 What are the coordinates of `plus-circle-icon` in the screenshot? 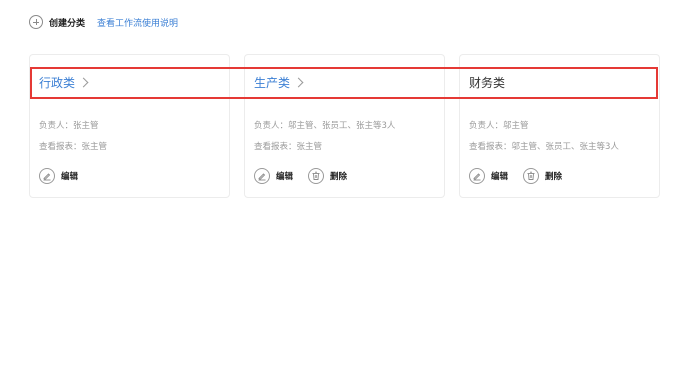 It's located at (36, 22).